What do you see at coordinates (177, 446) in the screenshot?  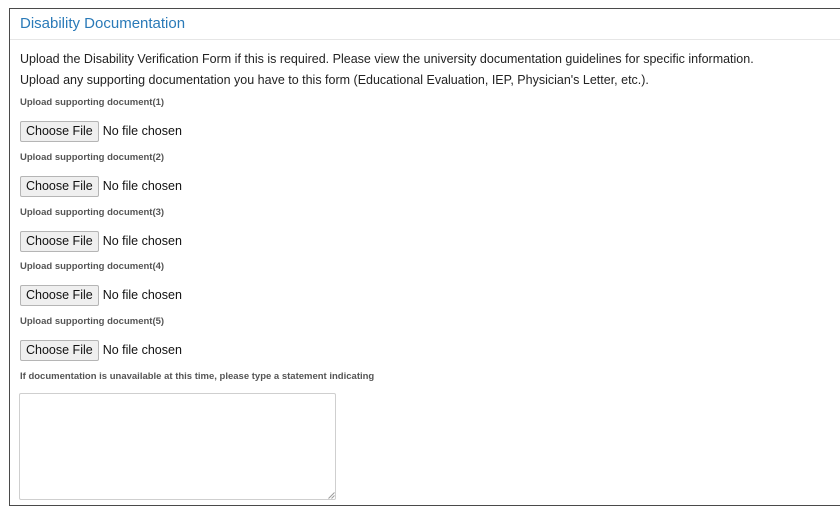 I see `statement-textarea` at bounding box center [177, 446].